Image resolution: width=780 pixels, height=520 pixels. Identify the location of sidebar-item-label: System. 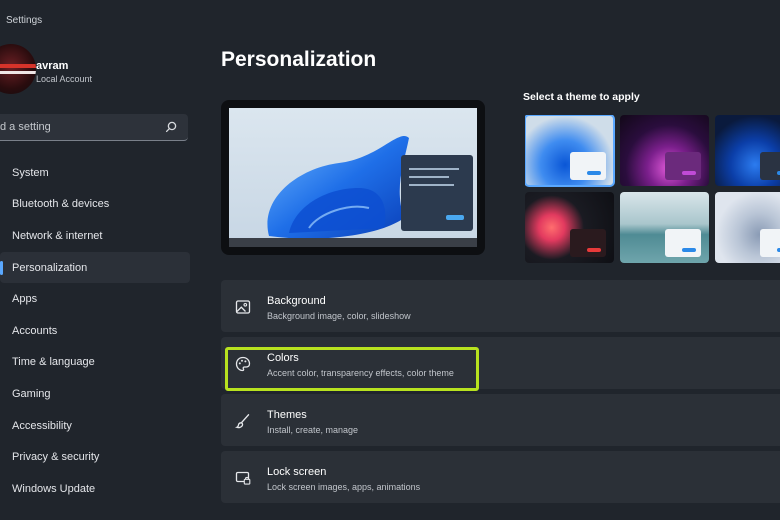
(30, 172).